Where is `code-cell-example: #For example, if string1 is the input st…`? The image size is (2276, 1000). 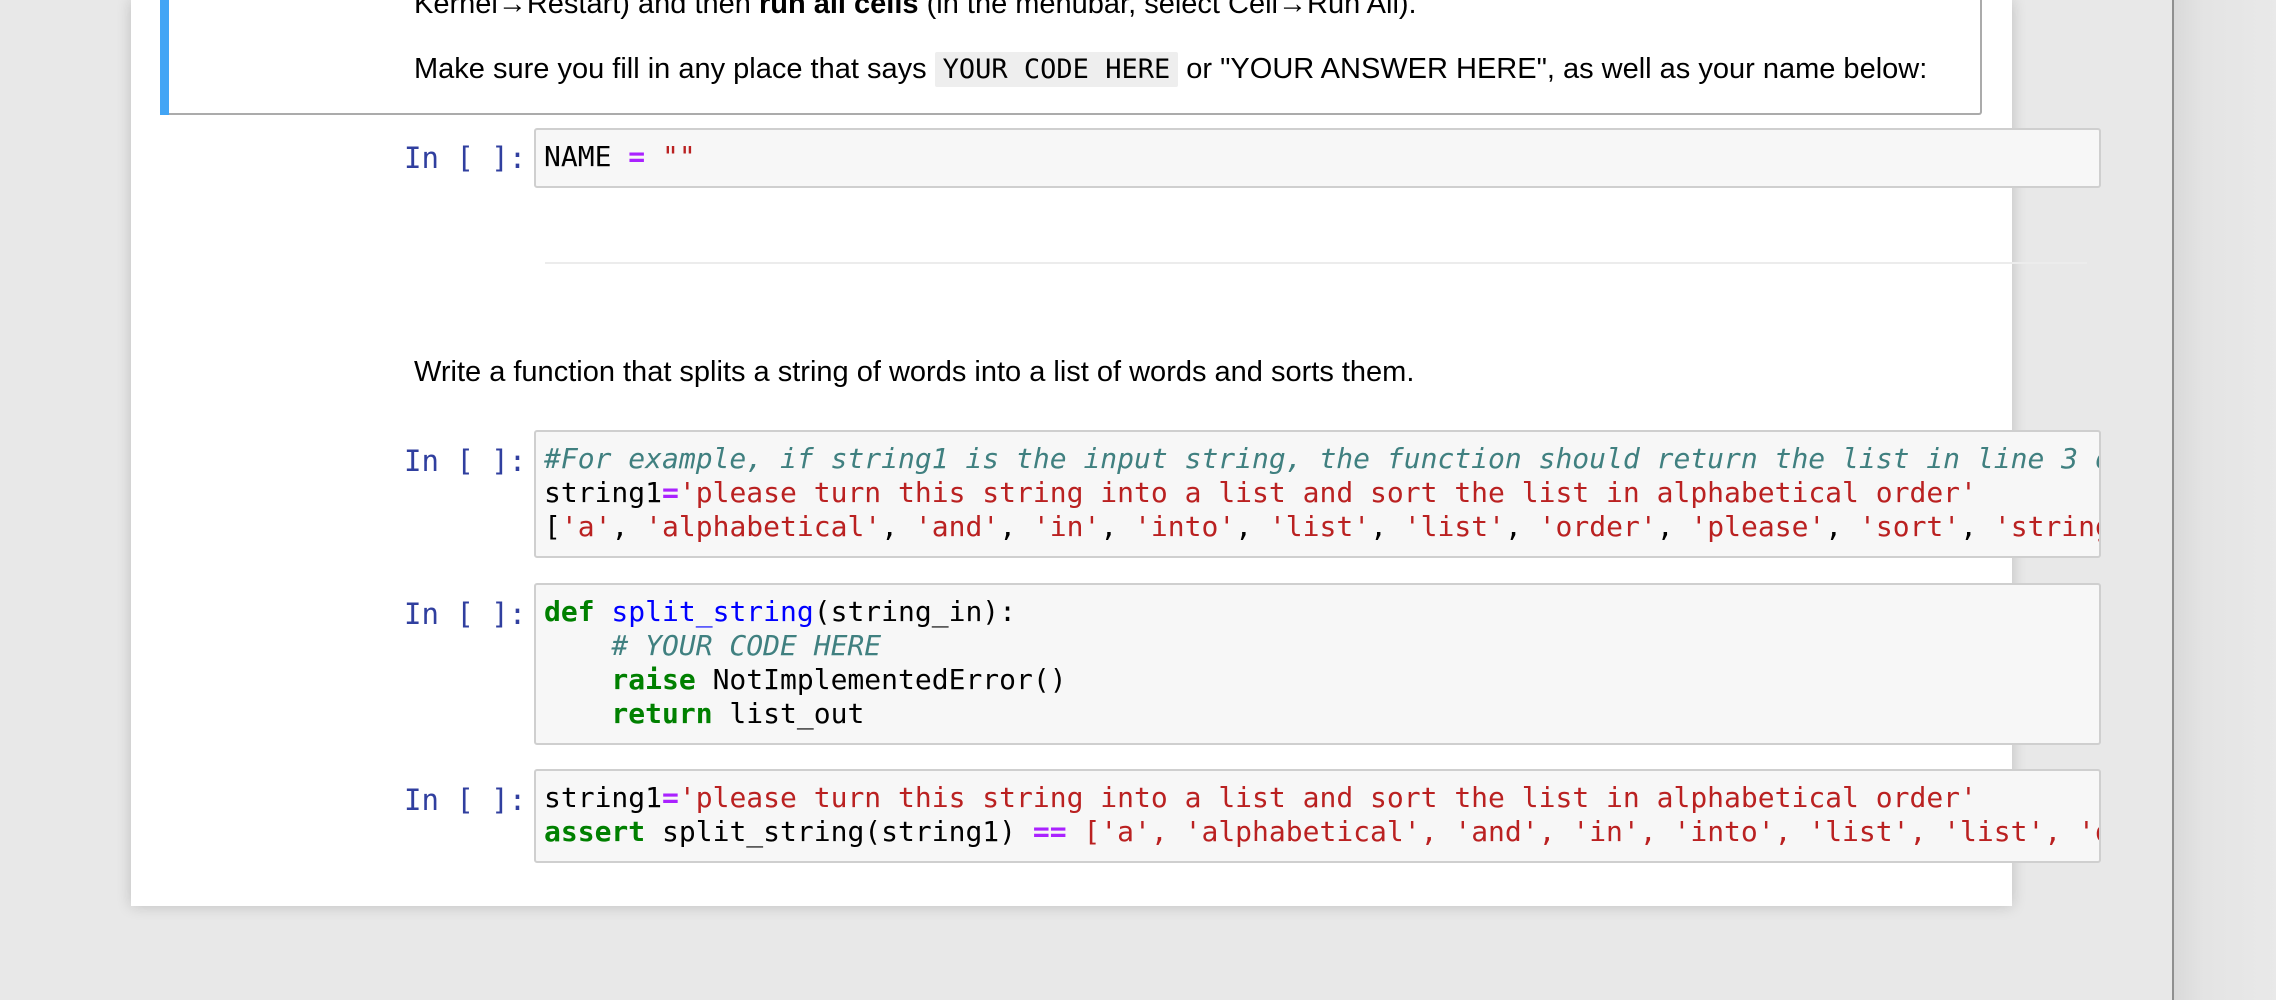
code-cell-example: #For example, if string1 is the input st… is located at coordinates (1317, 494).